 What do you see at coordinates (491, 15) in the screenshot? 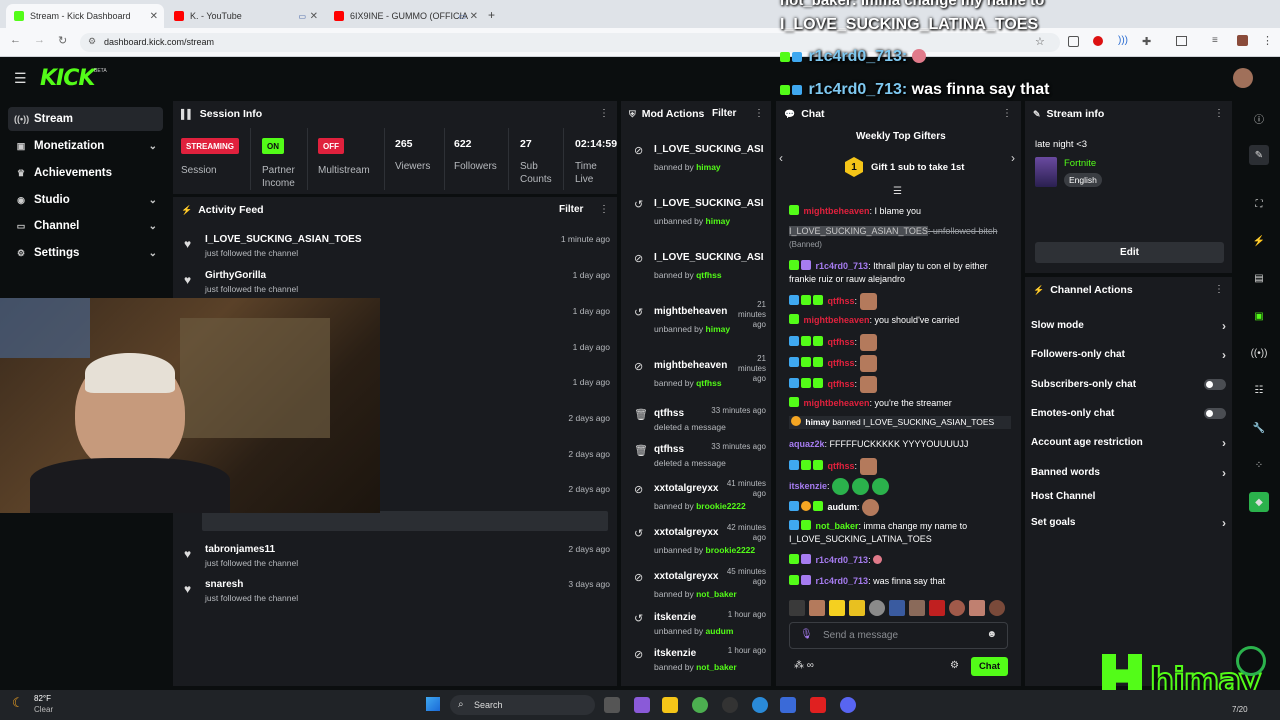
I see `new-tab-button: +` at bounding box center [491, 15].